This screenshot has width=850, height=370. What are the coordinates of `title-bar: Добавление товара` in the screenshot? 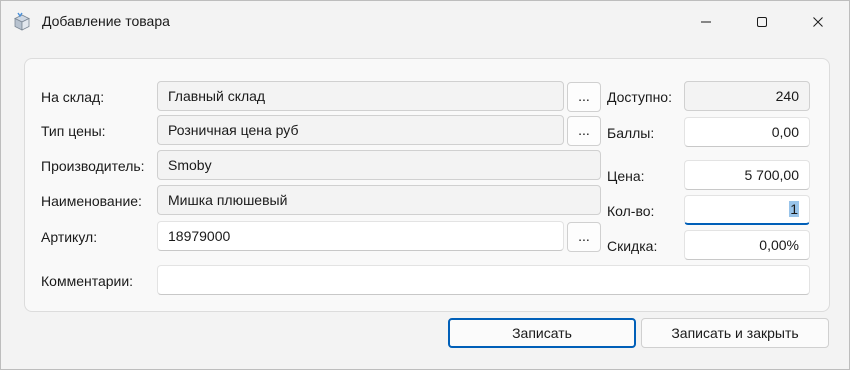 It's located at (425, 22).